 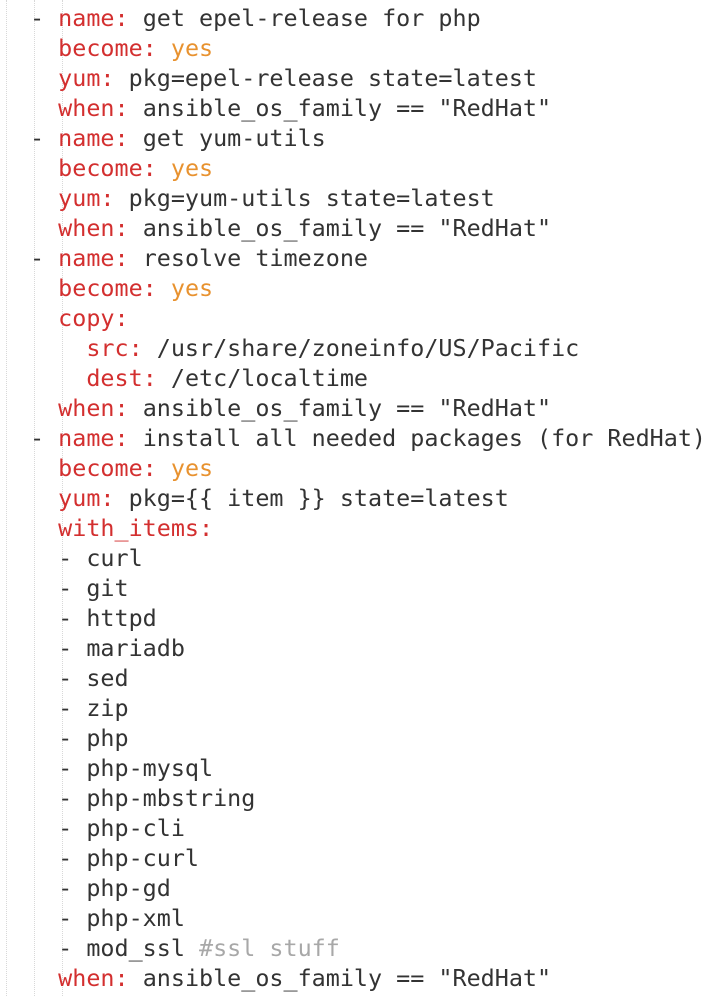 What do you see at coordinates (248, 258) in the screenshot?
I see `token-text: resolve timezone` at bounding box center [248, 258].